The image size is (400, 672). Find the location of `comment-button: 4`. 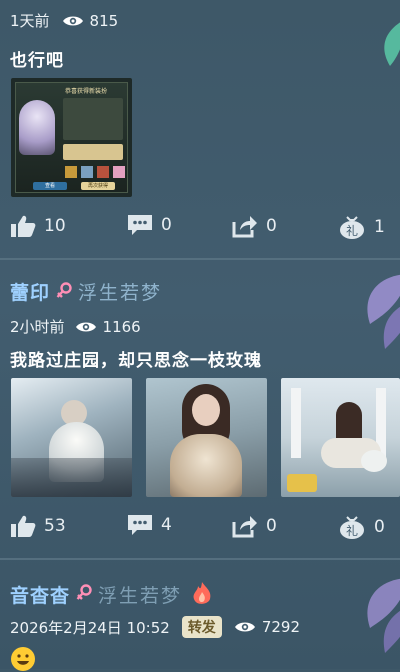

comment-button: 4 is located at coordinates (149, 525).